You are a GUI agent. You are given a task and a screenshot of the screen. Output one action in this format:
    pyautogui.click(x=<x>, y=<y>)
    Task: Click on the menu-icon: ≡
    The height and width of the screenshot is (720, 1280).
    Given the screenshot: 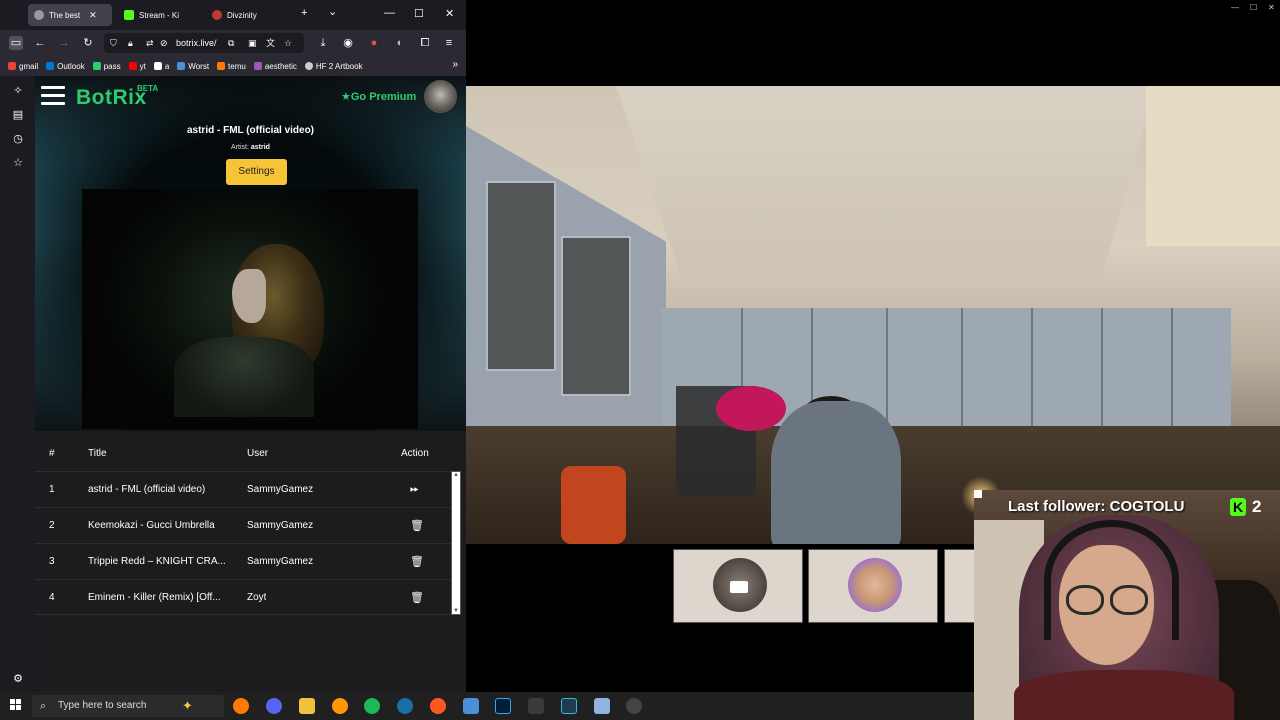 What is the action you would take?
    pyautogui.click(x=449, y=43)
    